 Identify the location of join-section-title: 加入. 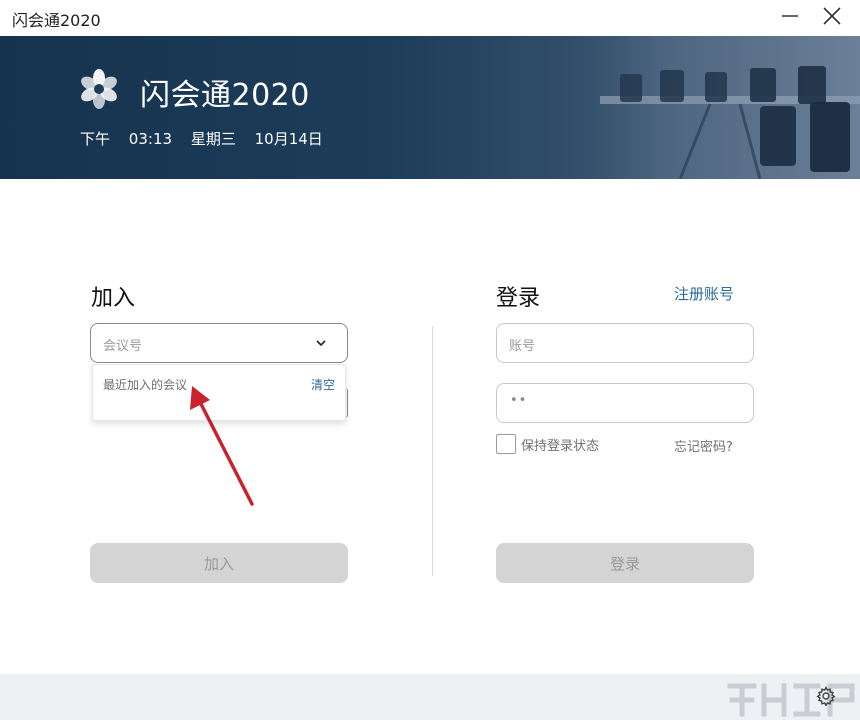
(113, 298).